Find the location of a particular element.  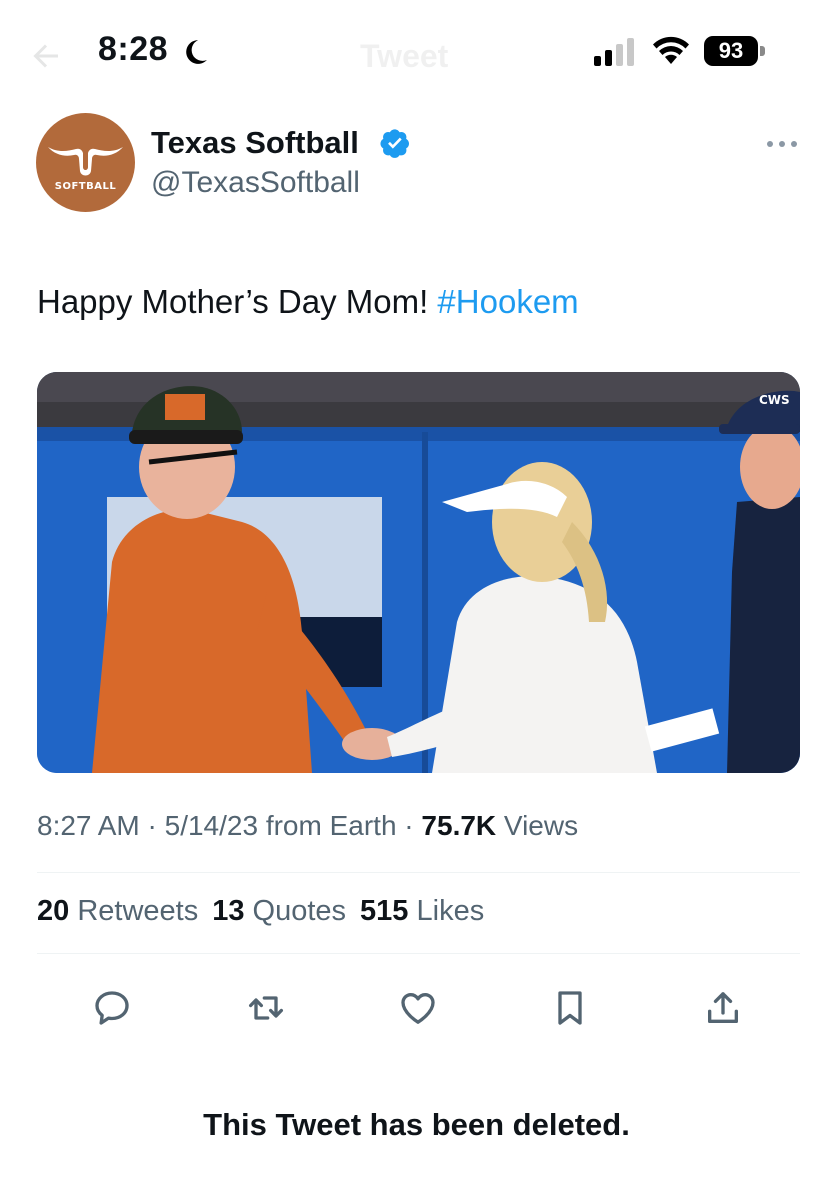

retweets-count: 20 is located at coordinates (53, 911).